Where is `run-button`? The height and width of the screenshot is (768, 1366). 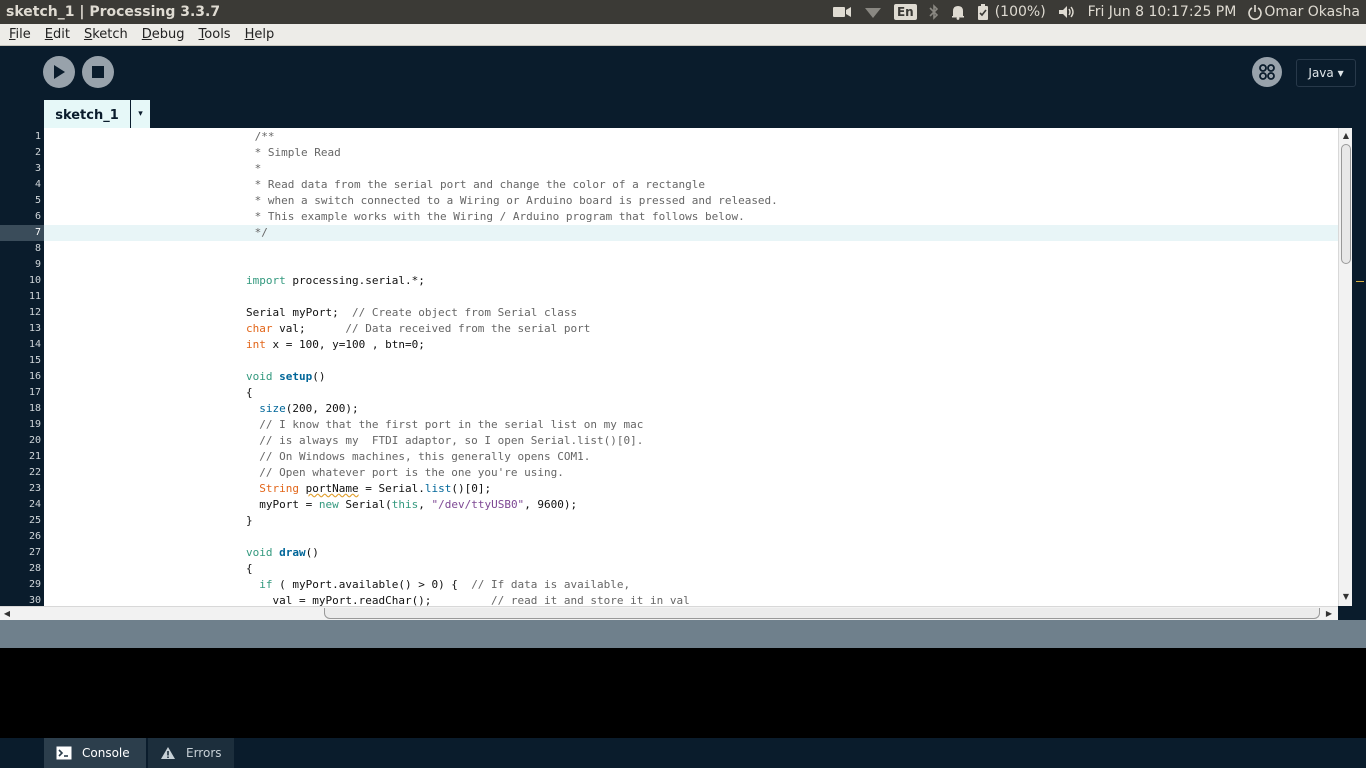 run-button is located at coordinates (59, 72).